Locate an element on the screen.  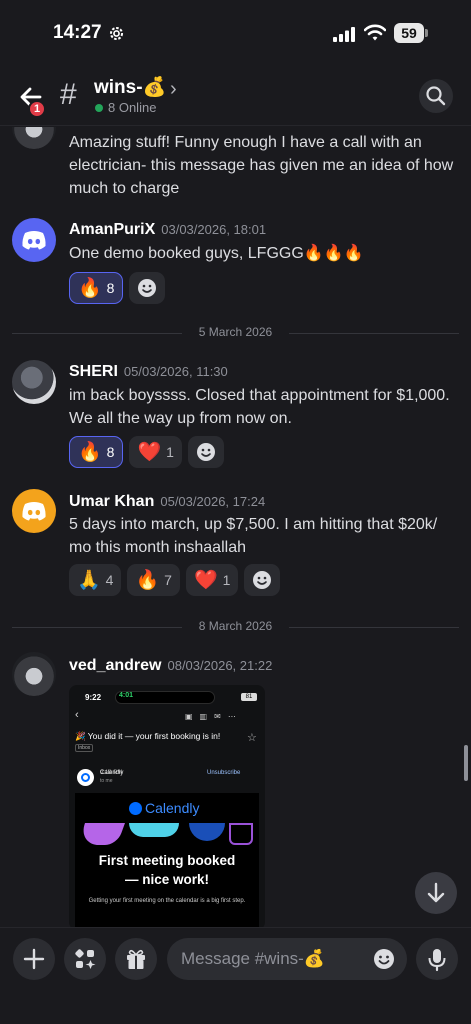
battery-icon: 59 is located at coordinates (411, 33).